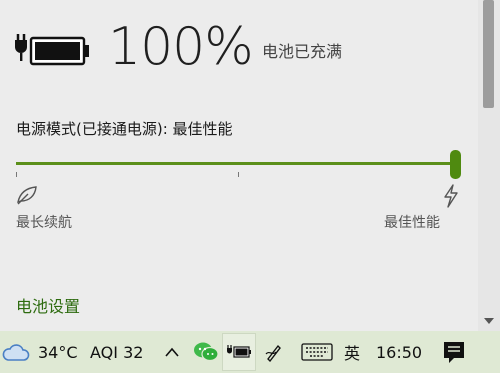  Describe the element at coordinates (318, 352) in the screenshot. I see `touch-keyboard-icon` at that location.